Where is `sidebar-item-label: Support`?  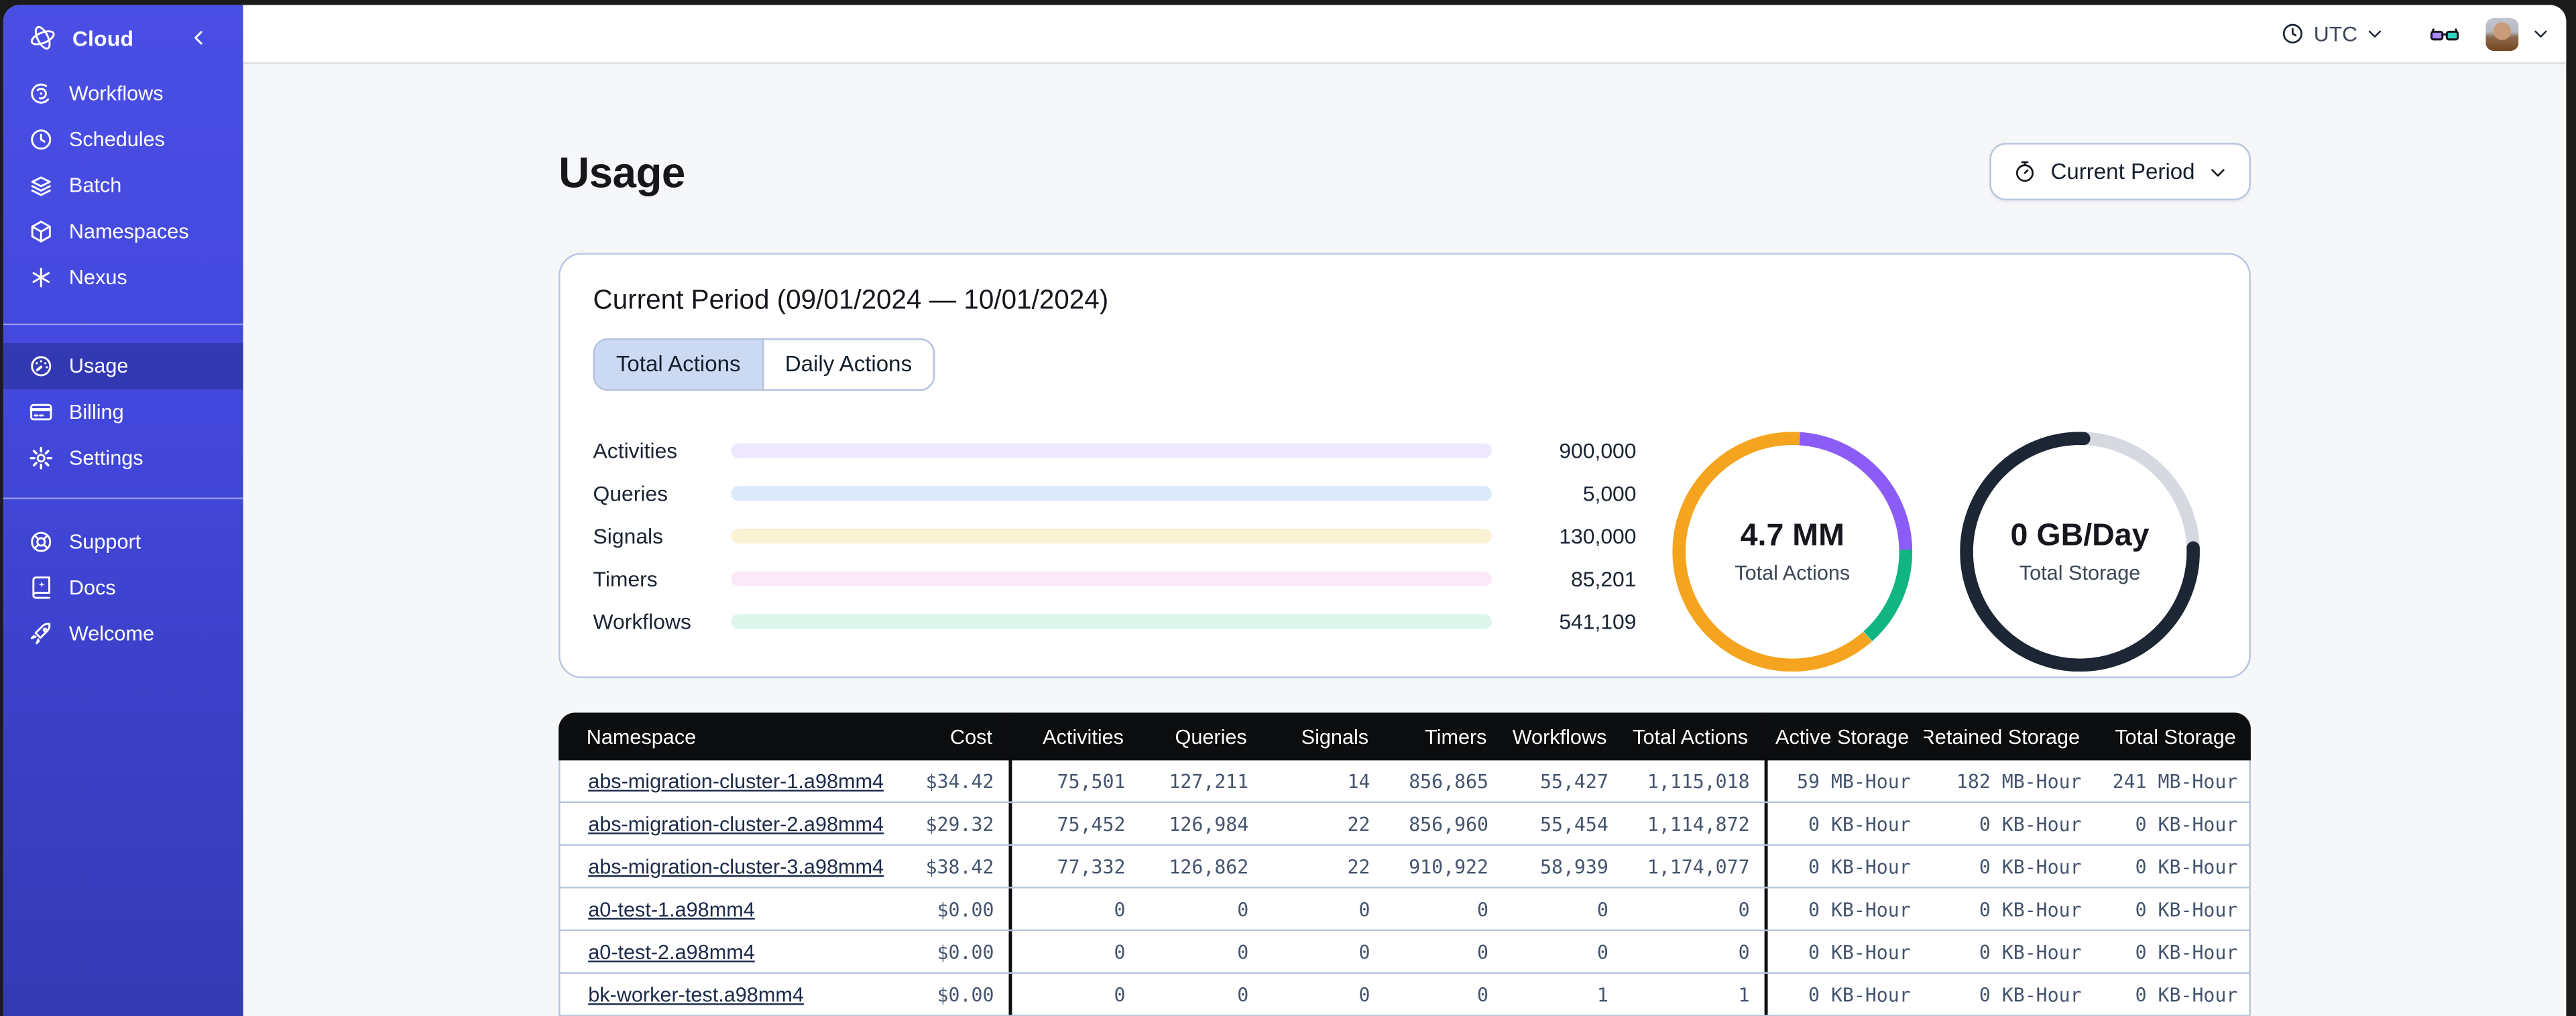
sidebar-item-label: Support is located at coordinates (104, 542).